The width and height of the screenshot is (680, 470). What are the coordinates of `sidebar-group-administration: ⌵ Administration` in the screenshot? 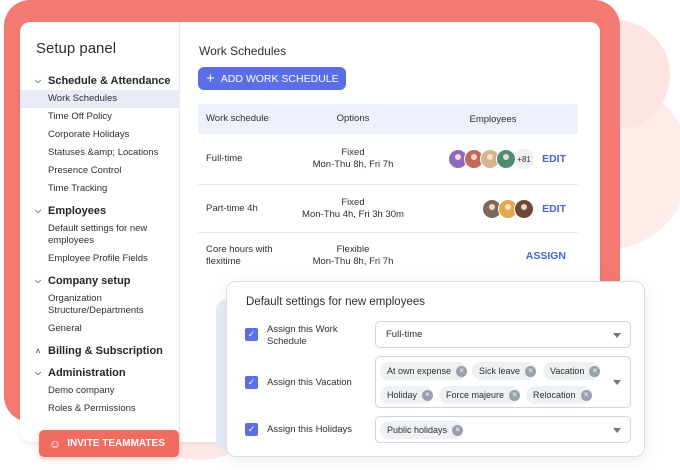 It's located at (100, 373).